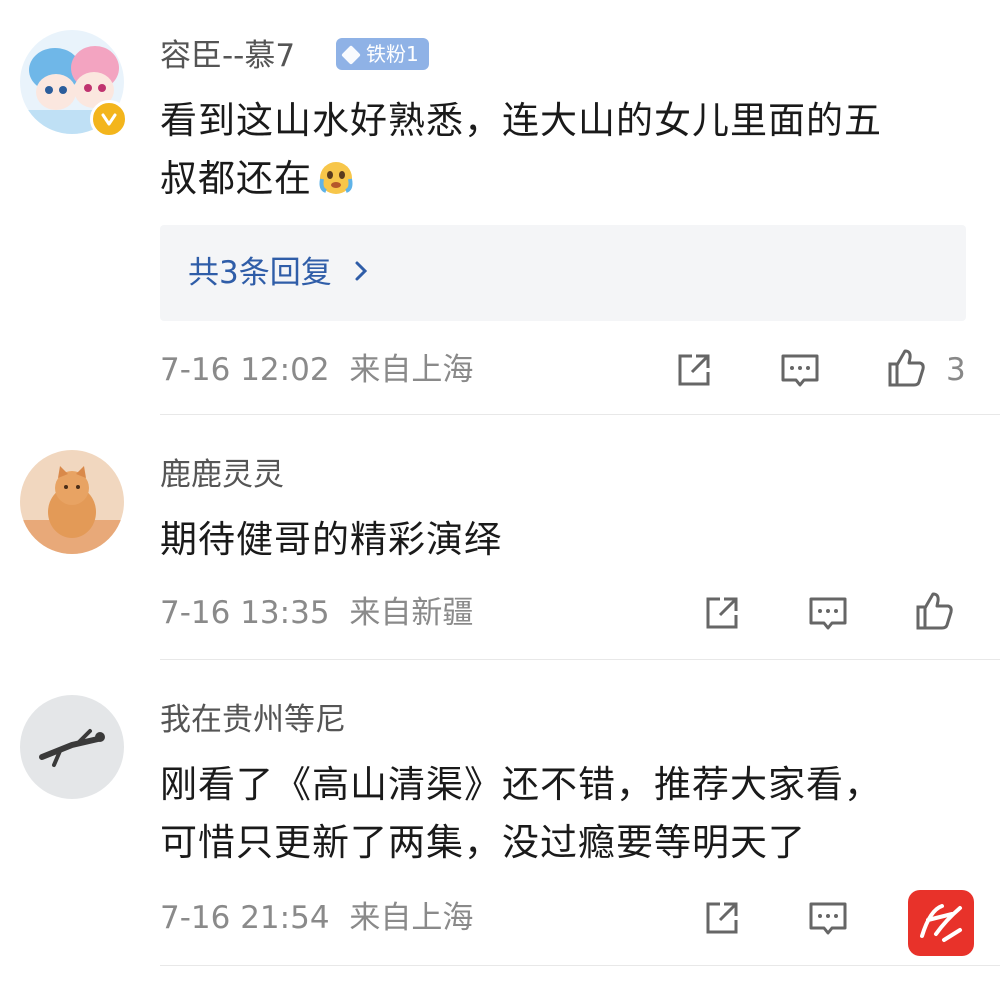 The image size is (1000, 985). Describe the element at coordinates (565, 540) in the screenshot. I see `comment-text: 期待健哥的精彩演绎` at that location.